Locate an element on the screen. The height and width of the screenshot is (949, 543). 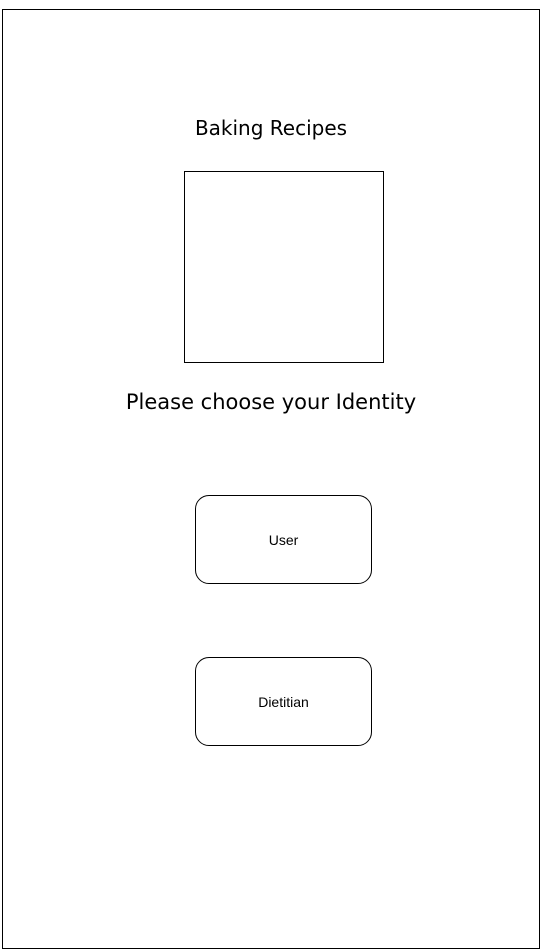
logo-image-placeholder is located at coordinates (284, 267).